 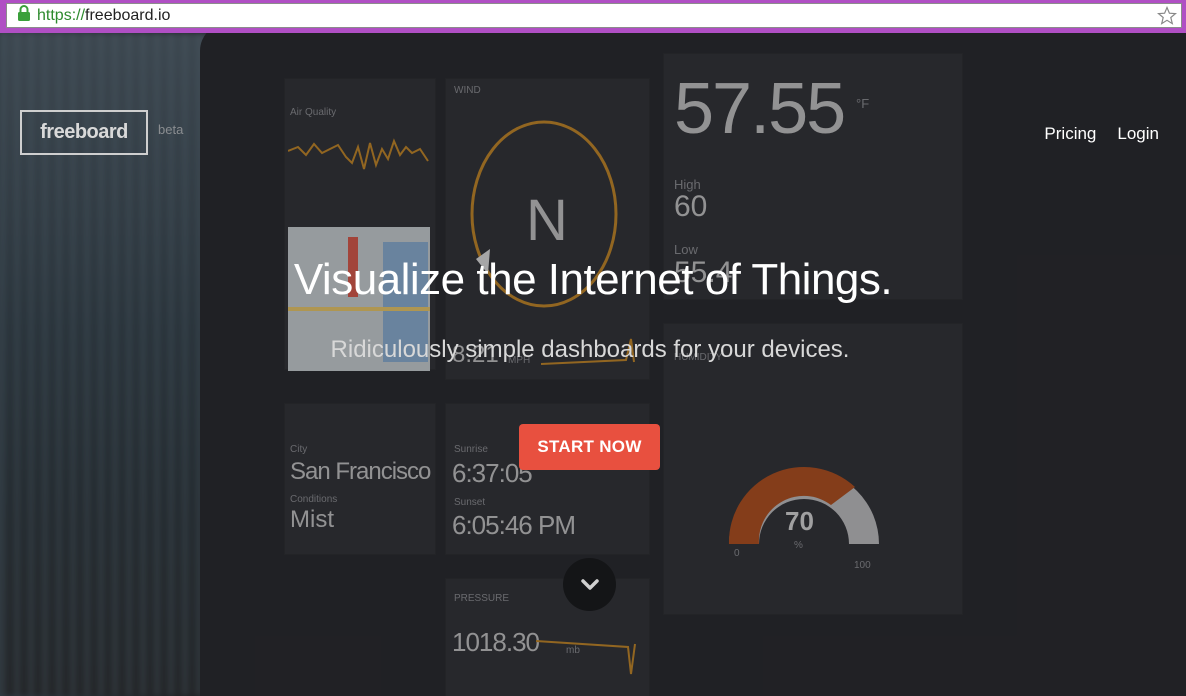 What do you see at coordinates (1070, 134) in the screenshot?
I see `nav-pricing: Pricing` at bounding box center [1070, 134].